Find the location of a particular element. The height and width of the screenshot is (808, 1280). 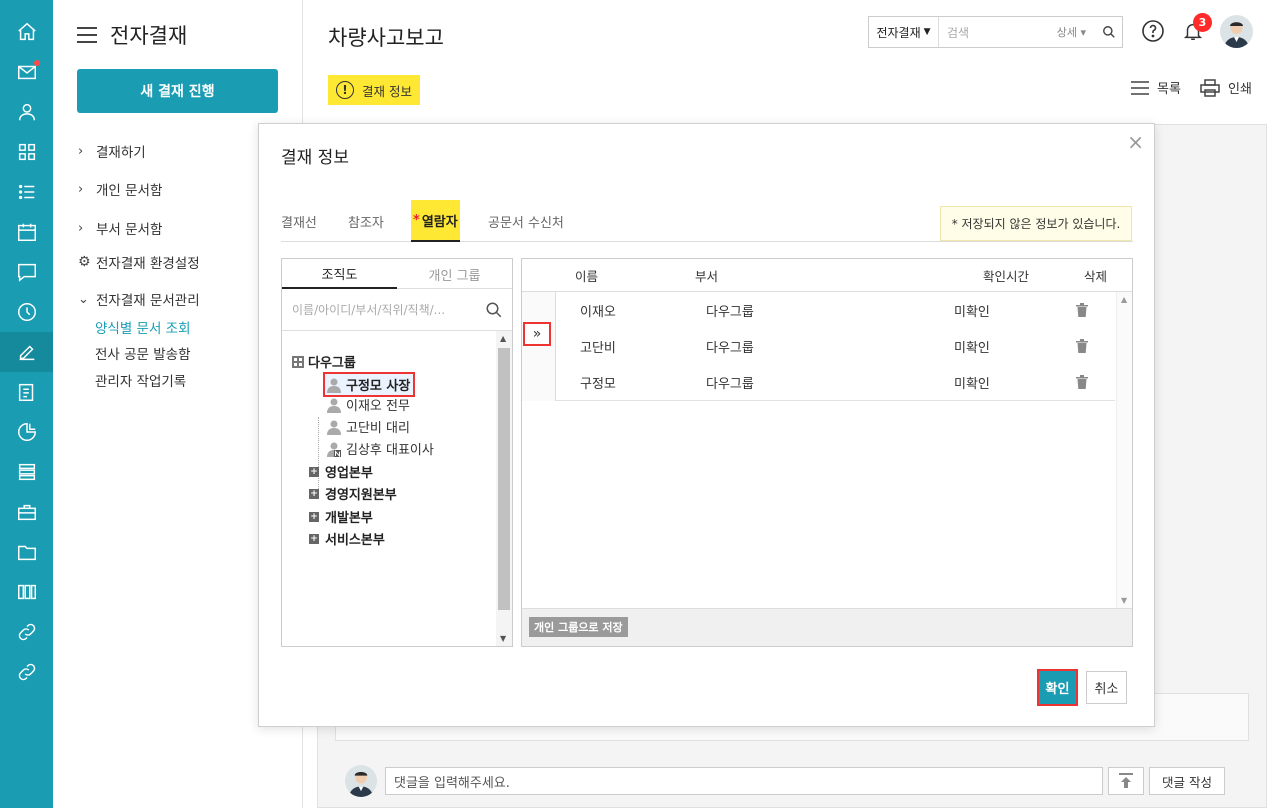

approval-info-tag: ! 결재 정보 is located at coordinates (374, 90).